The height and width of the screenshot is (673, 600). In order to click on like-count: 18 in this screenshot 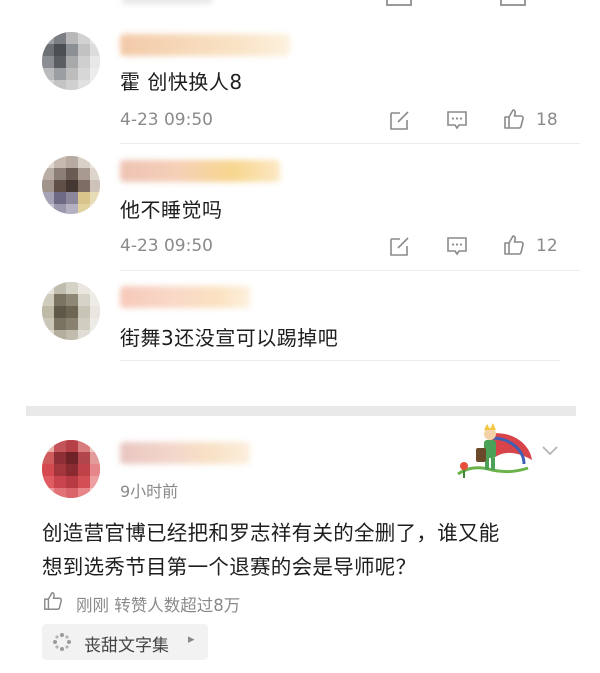, I will do `click(547, 120)`.